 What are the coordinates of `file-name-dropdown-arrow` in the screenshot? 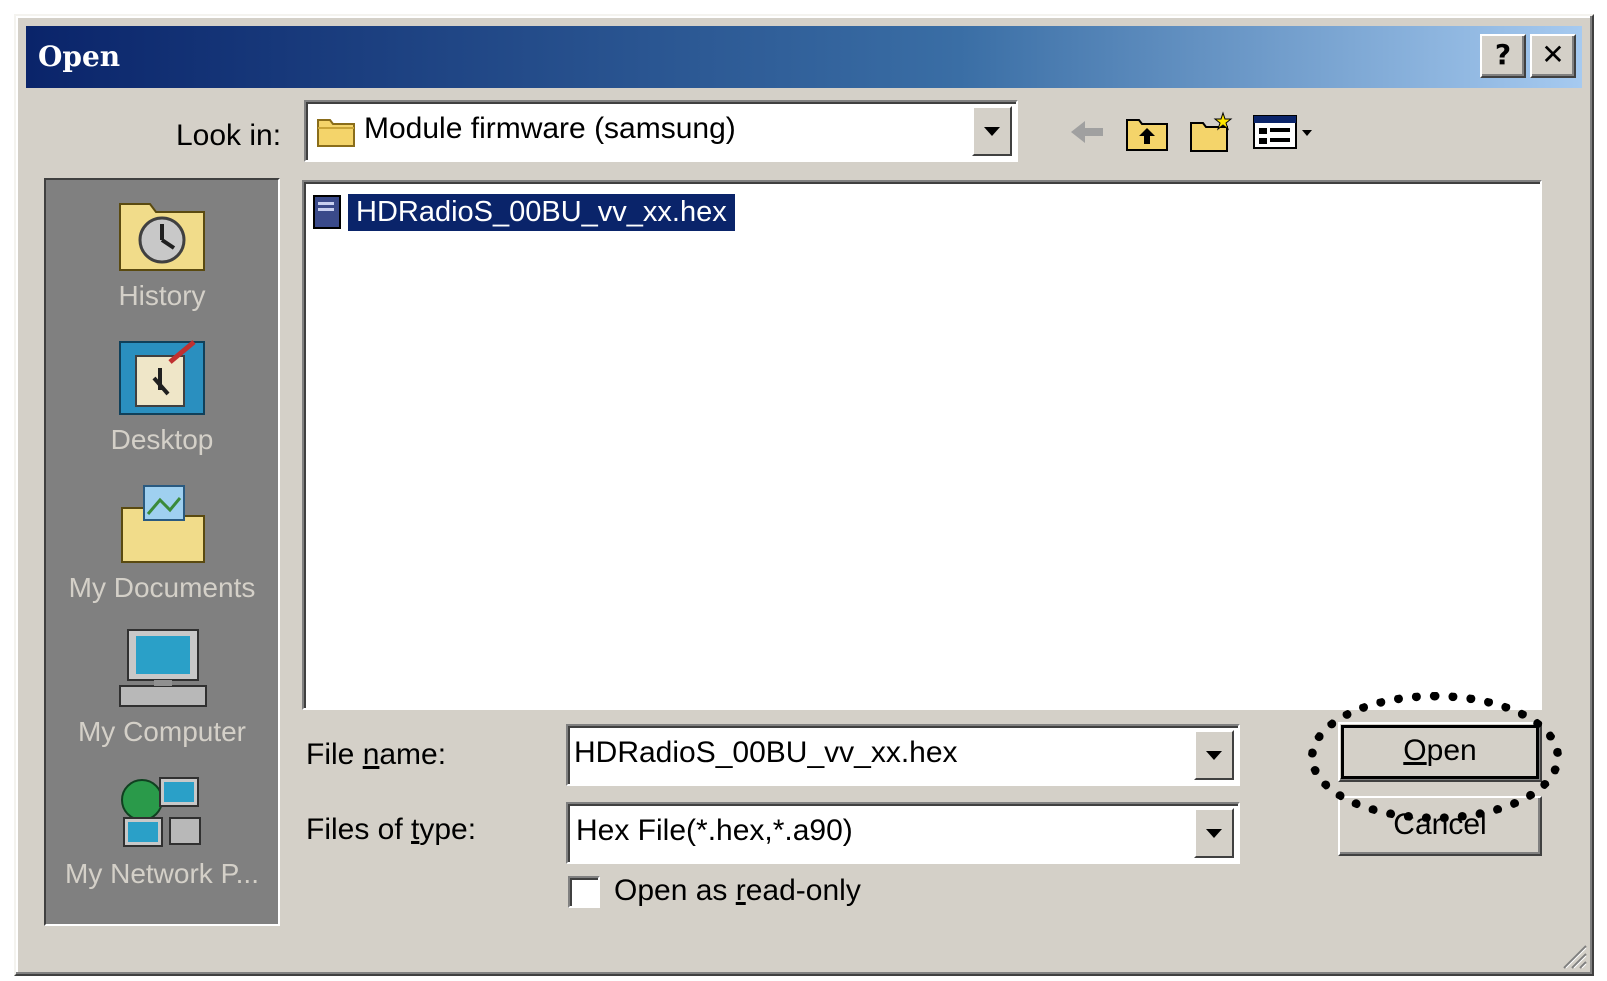 It's located at (1214, 755).